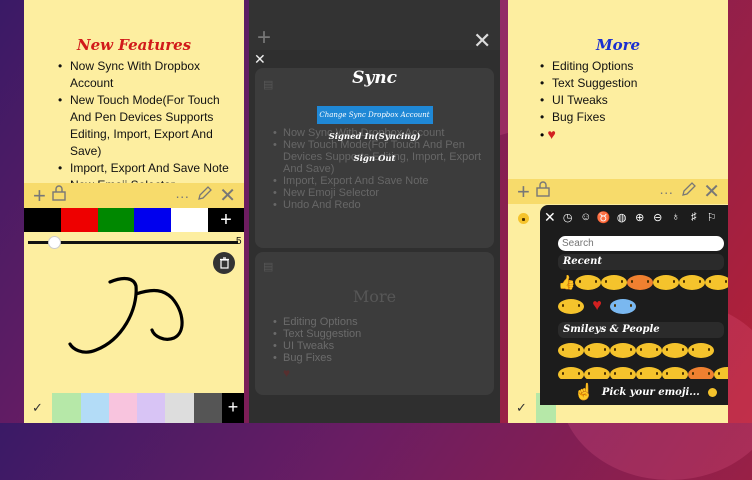 This screenshot has height=480, width=752. Describe the element at coordinates (658, 217) in the screenshot. I see `travel-icon: ⊖` at that location.